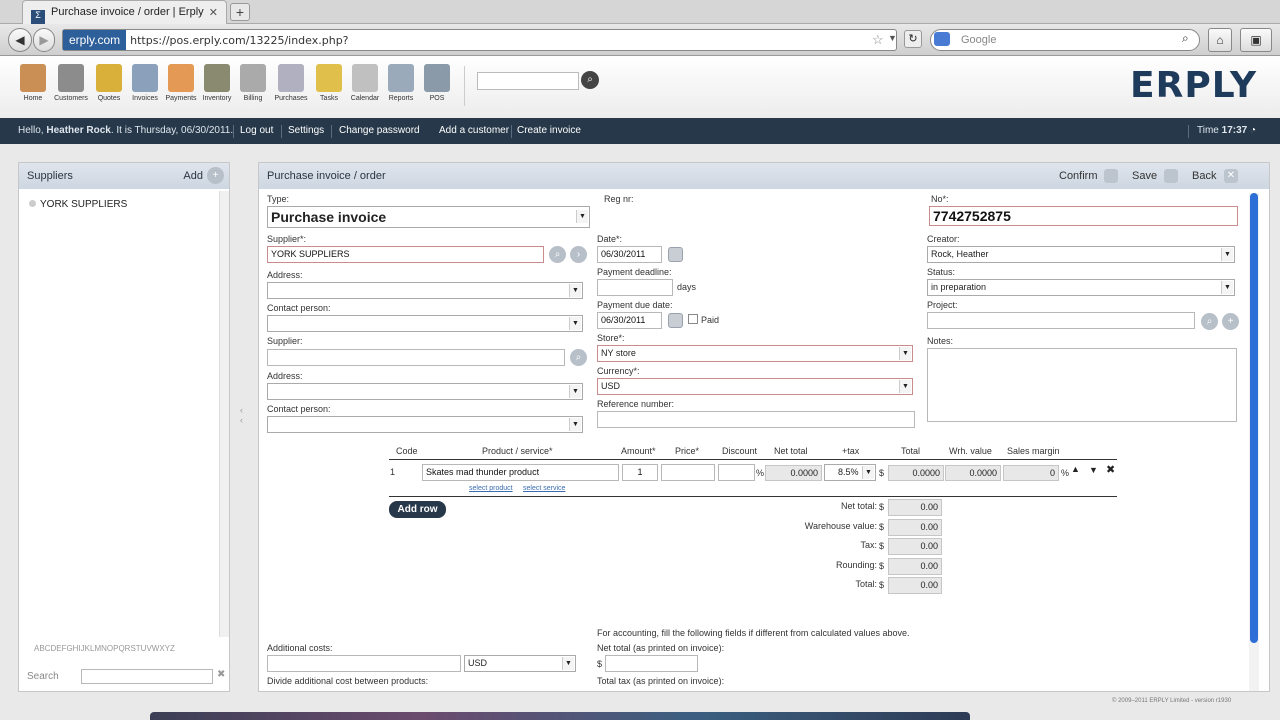 Image resolution: width=1280 pixels, height=720 pixels. Describe the element at coordinates (1231, 176) in the screenshot. I see `close-icon: ✕` at that location.